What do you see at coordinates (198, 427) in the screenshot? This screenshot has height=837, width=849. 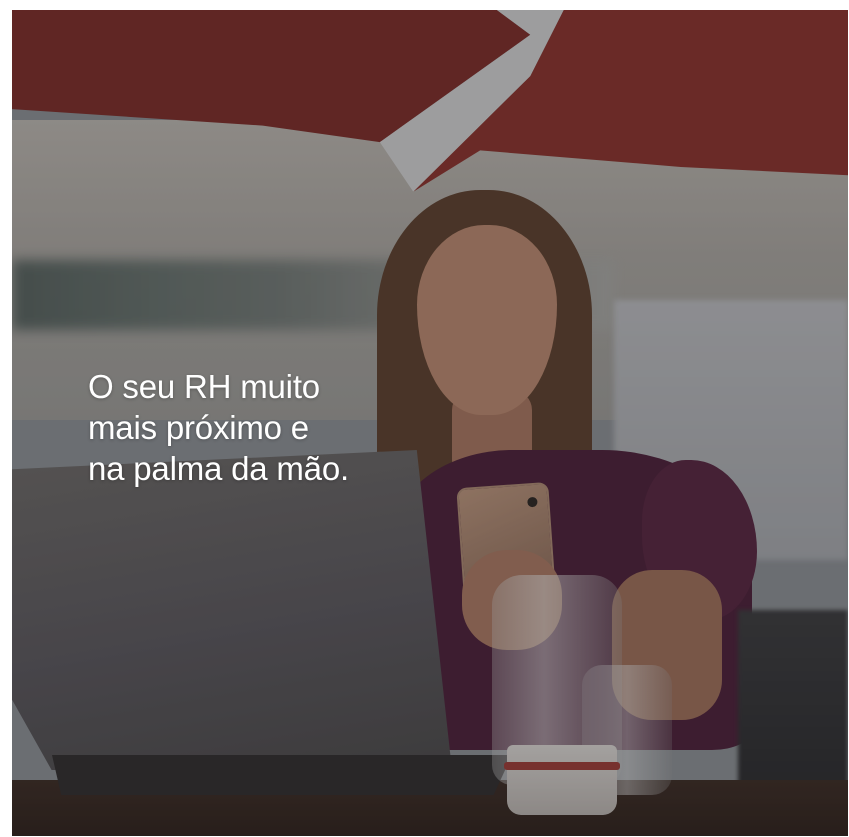 I see `headline-line-2: mais próximo e` at bounding box center [198, 427].